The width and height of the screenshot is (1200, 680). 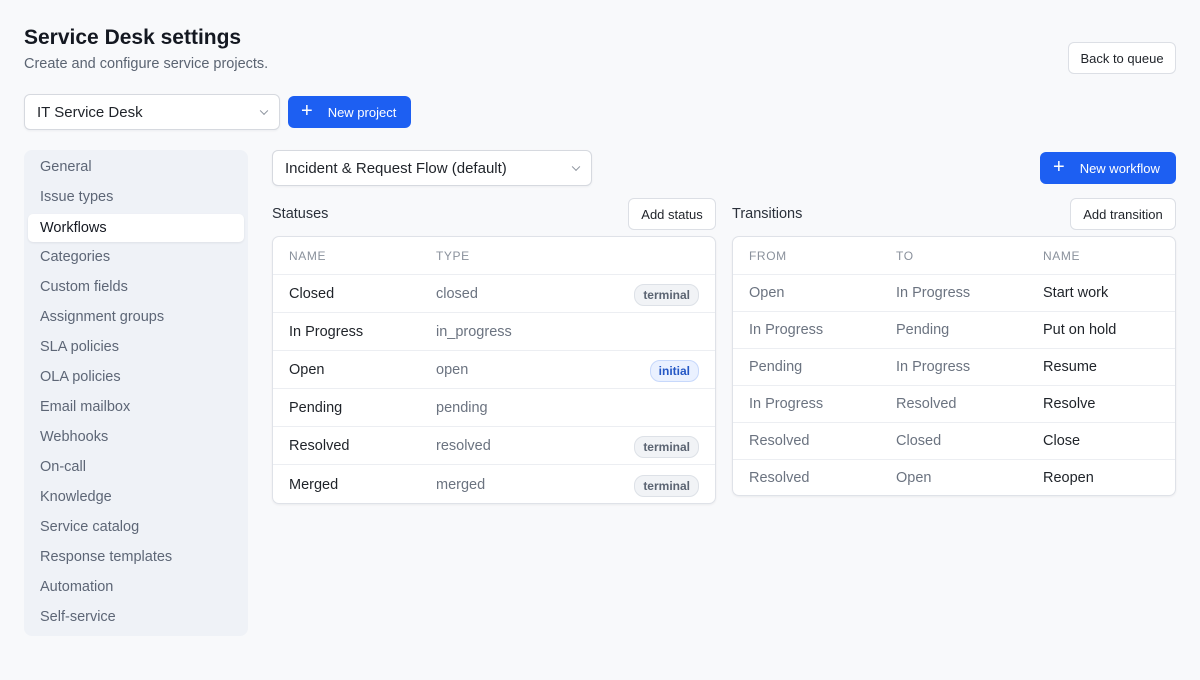 What do you see at coordinates (463, 446) in the screenshot?
I see `status-type: resolved` at bounding box center [463, 446].